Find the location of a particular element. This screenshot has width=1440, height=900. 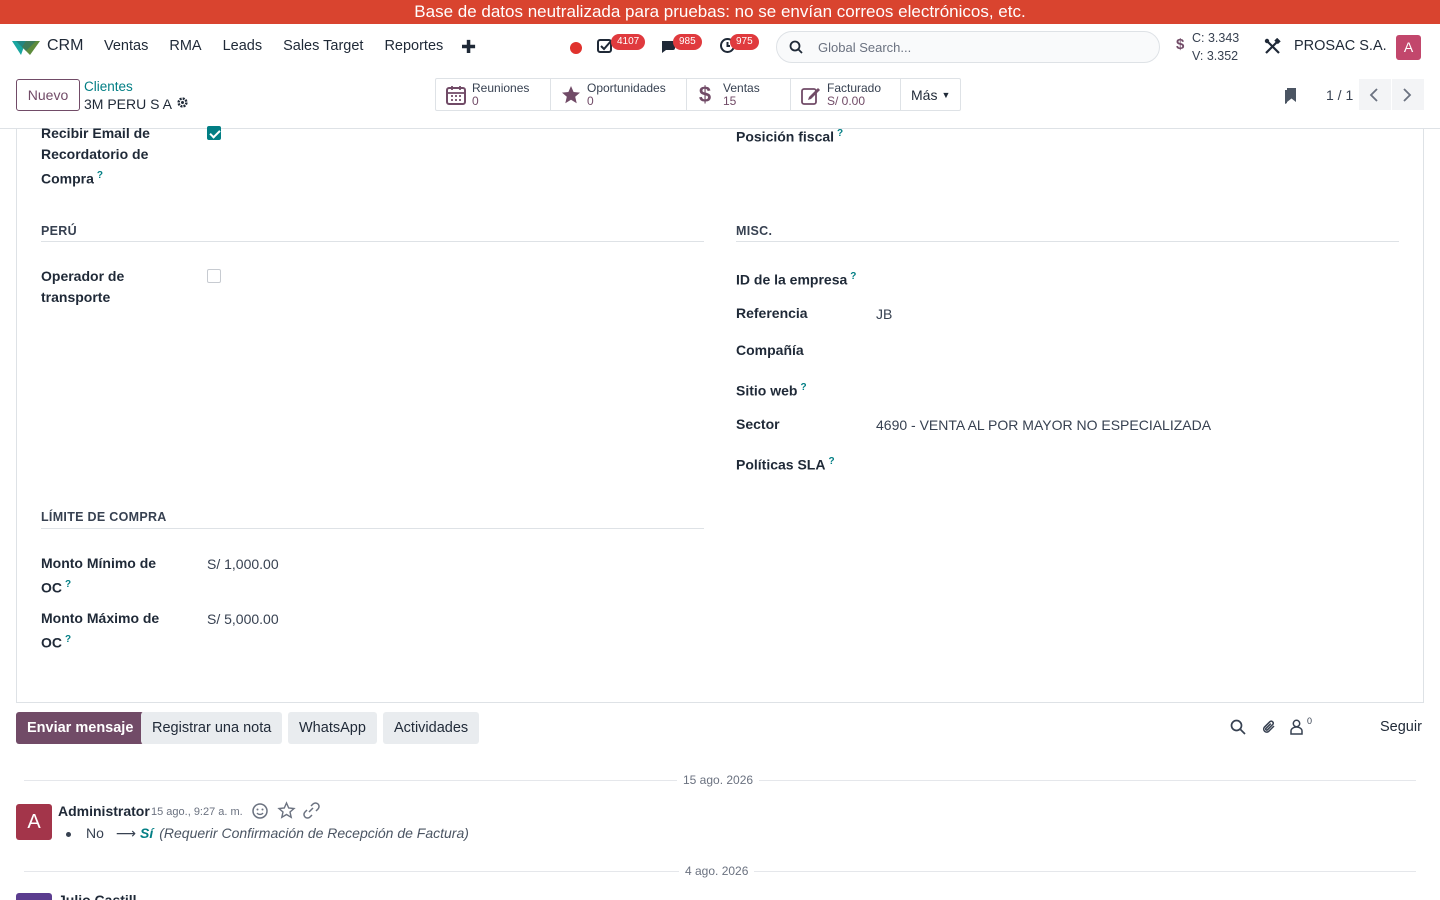

timers-badge: 975 is located at coordinates (744, 42).